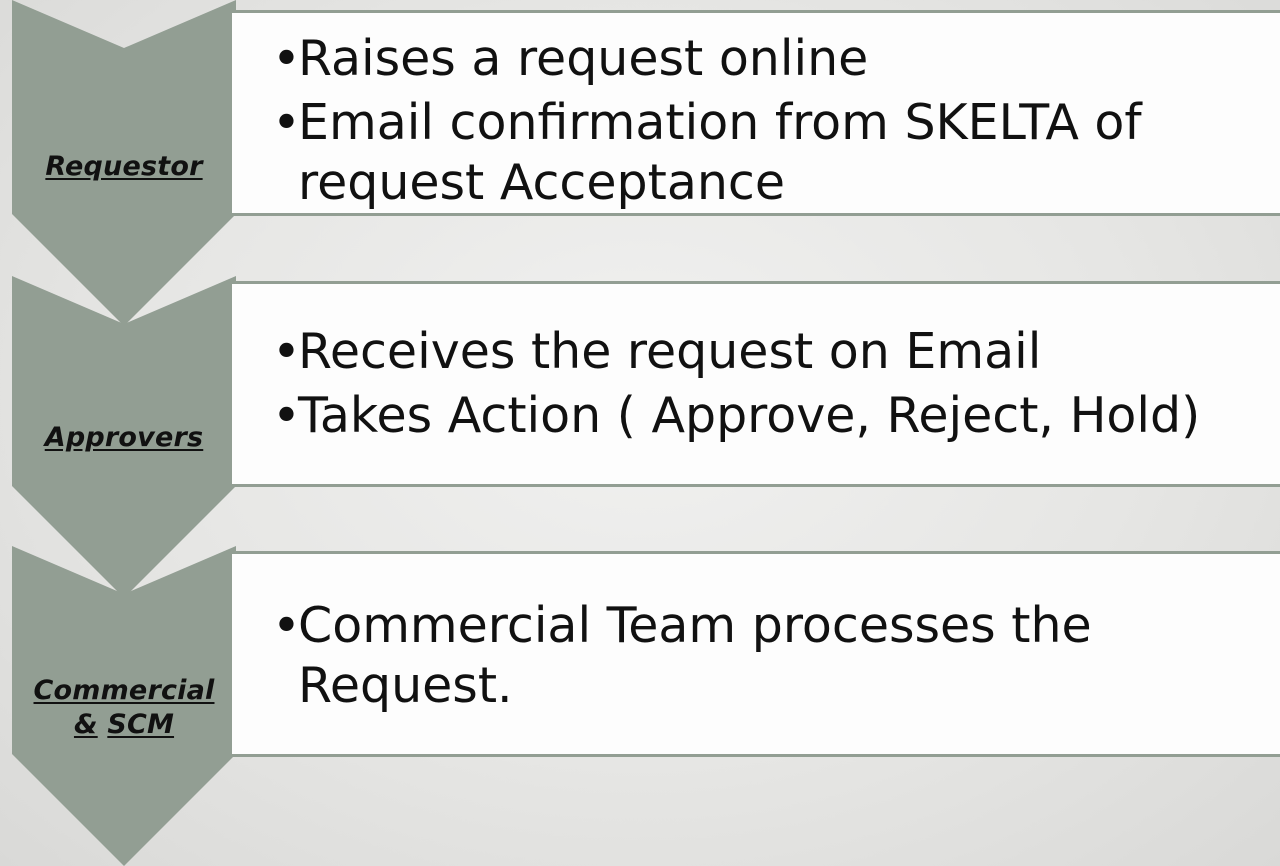 The width and height of the screenshot is (1280, 866). I want to click on step-label-text: SCM, so click(141, 724).